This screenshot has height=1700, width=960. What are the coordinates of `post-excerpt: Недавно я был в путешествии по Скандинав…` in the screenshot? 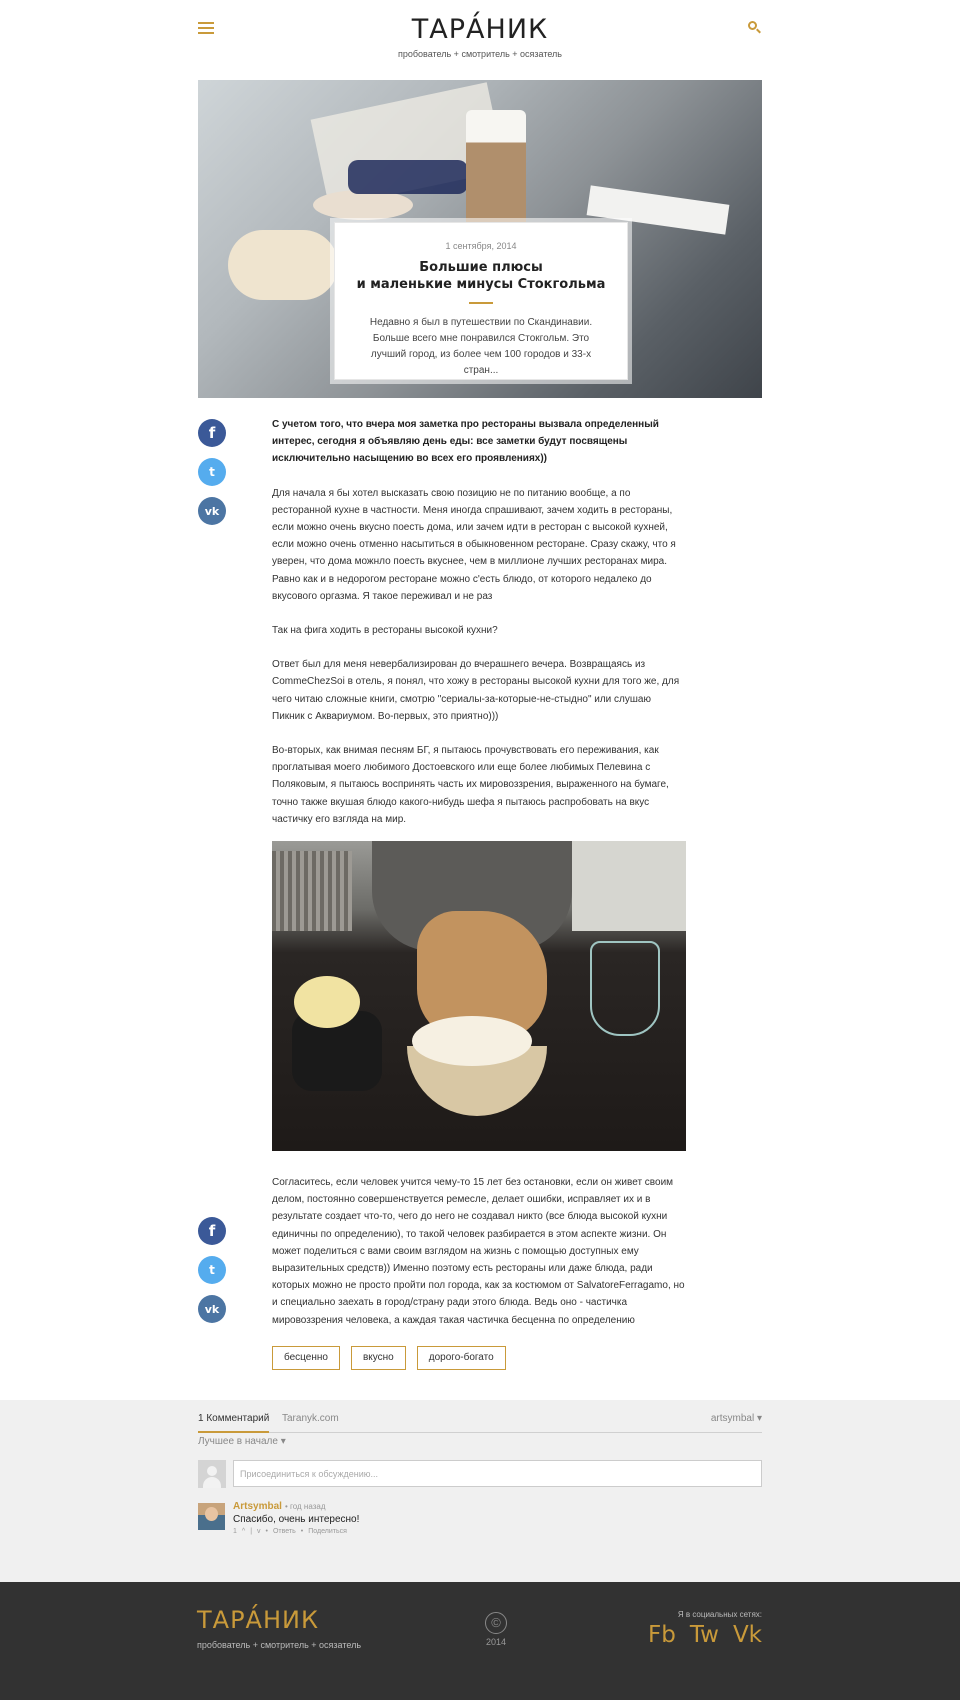 It's located at (481, 346).